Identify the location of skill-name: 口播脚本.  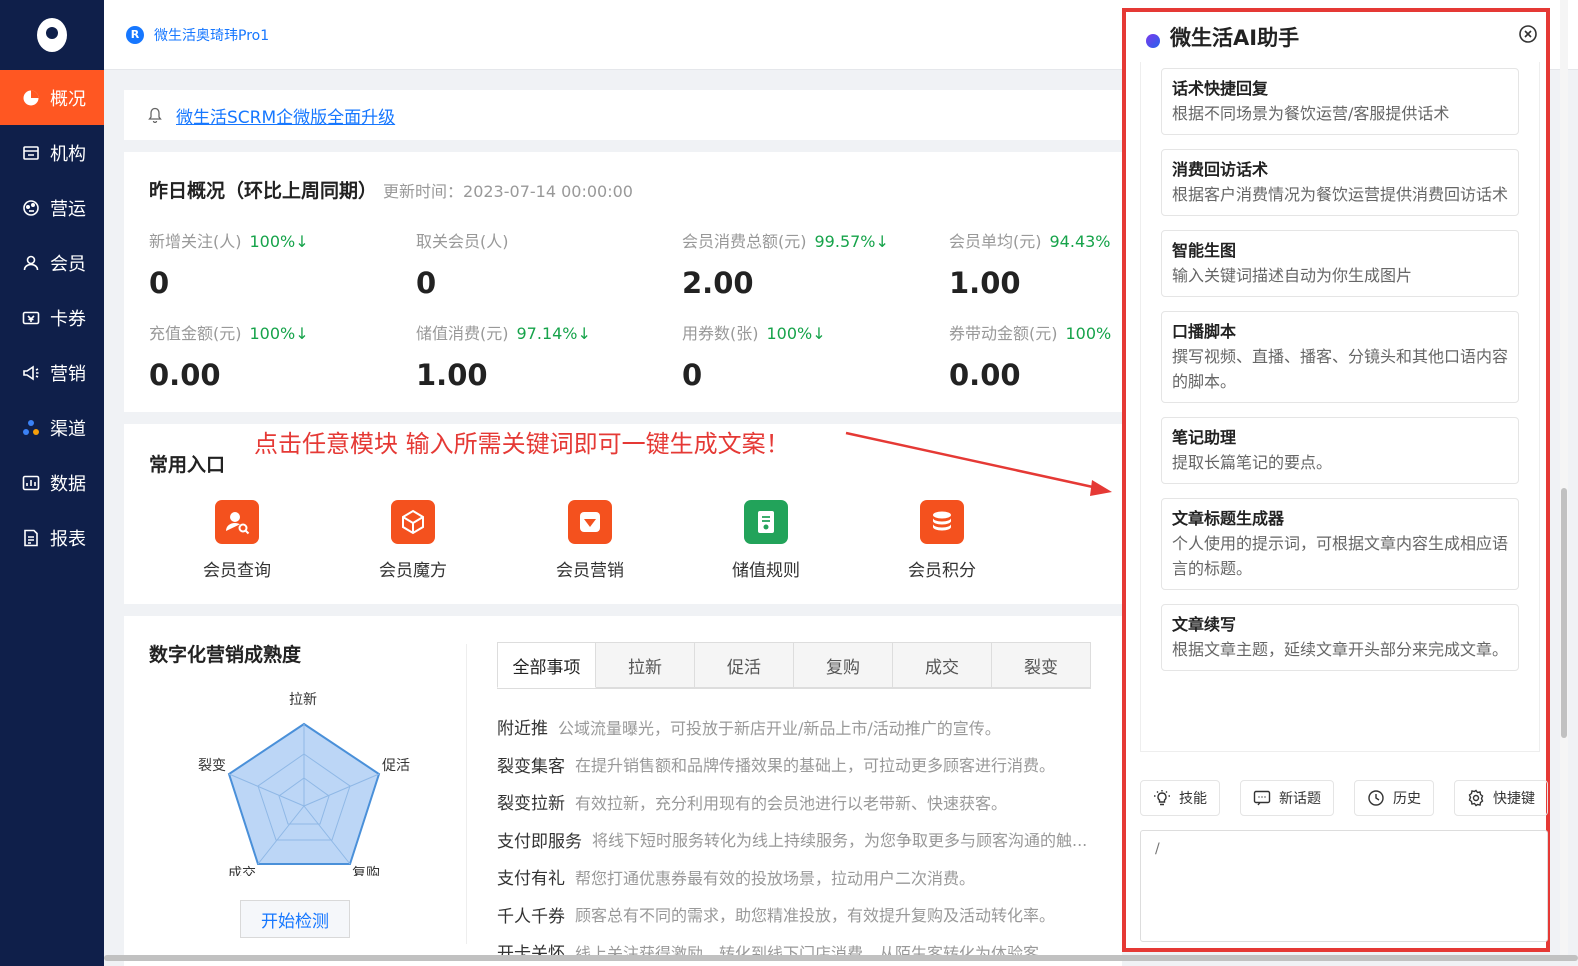
(1204, 331).